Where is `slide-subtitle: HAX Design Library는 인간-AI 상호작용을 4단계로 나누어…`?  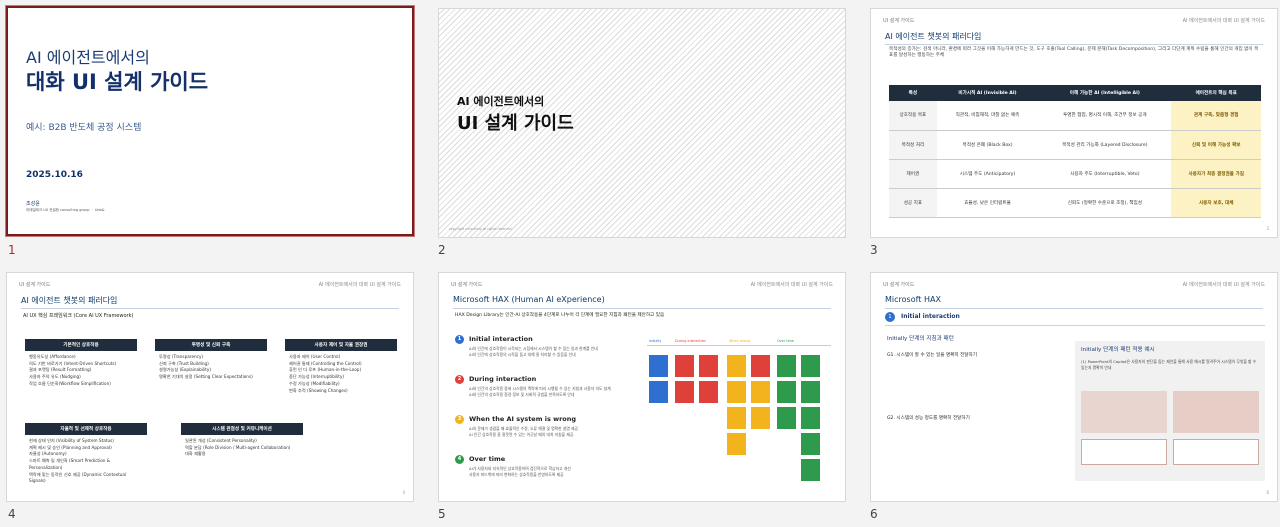
slide-subtitle: HAX Design Library는 인간-AI 상호작용을 4단계로 나누어… is located at coordinates (560, 315).